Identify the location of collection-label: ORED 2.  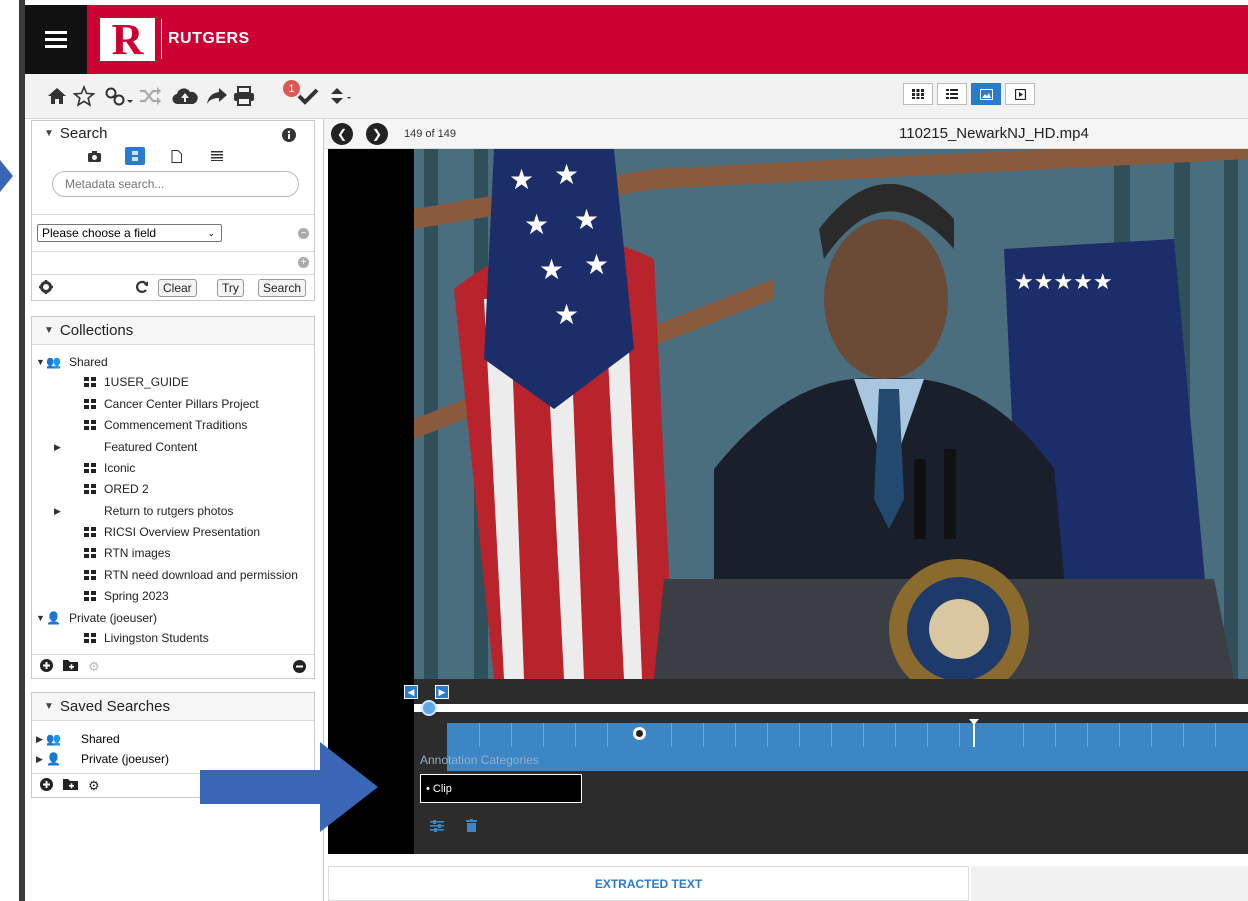
(126, 489).